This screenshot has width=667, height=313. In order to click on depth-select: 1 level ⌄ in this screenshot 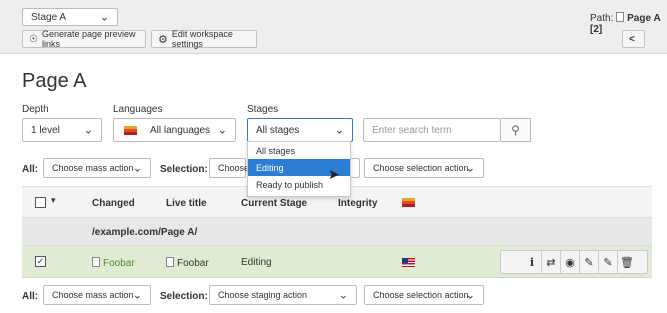, I will do `click(62, 130)`.